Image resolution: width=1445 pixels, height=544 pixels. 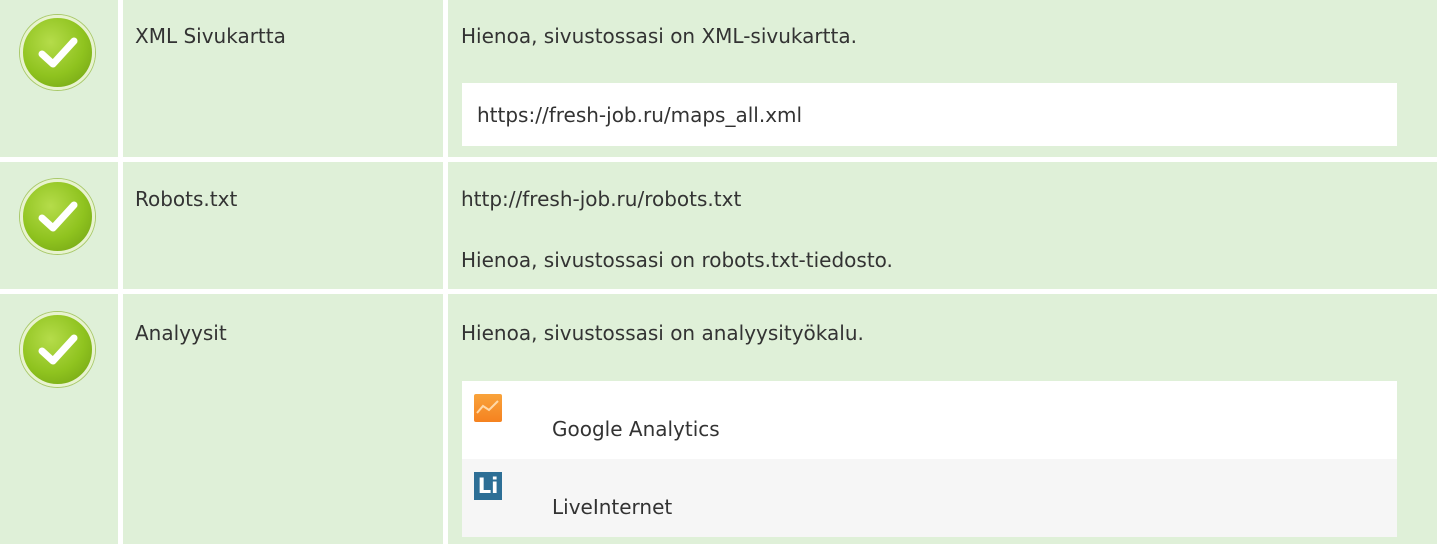 I want to click on result-message: Hienoa, sivustossasi on analyysityökalu., so click(x=662, y=333).